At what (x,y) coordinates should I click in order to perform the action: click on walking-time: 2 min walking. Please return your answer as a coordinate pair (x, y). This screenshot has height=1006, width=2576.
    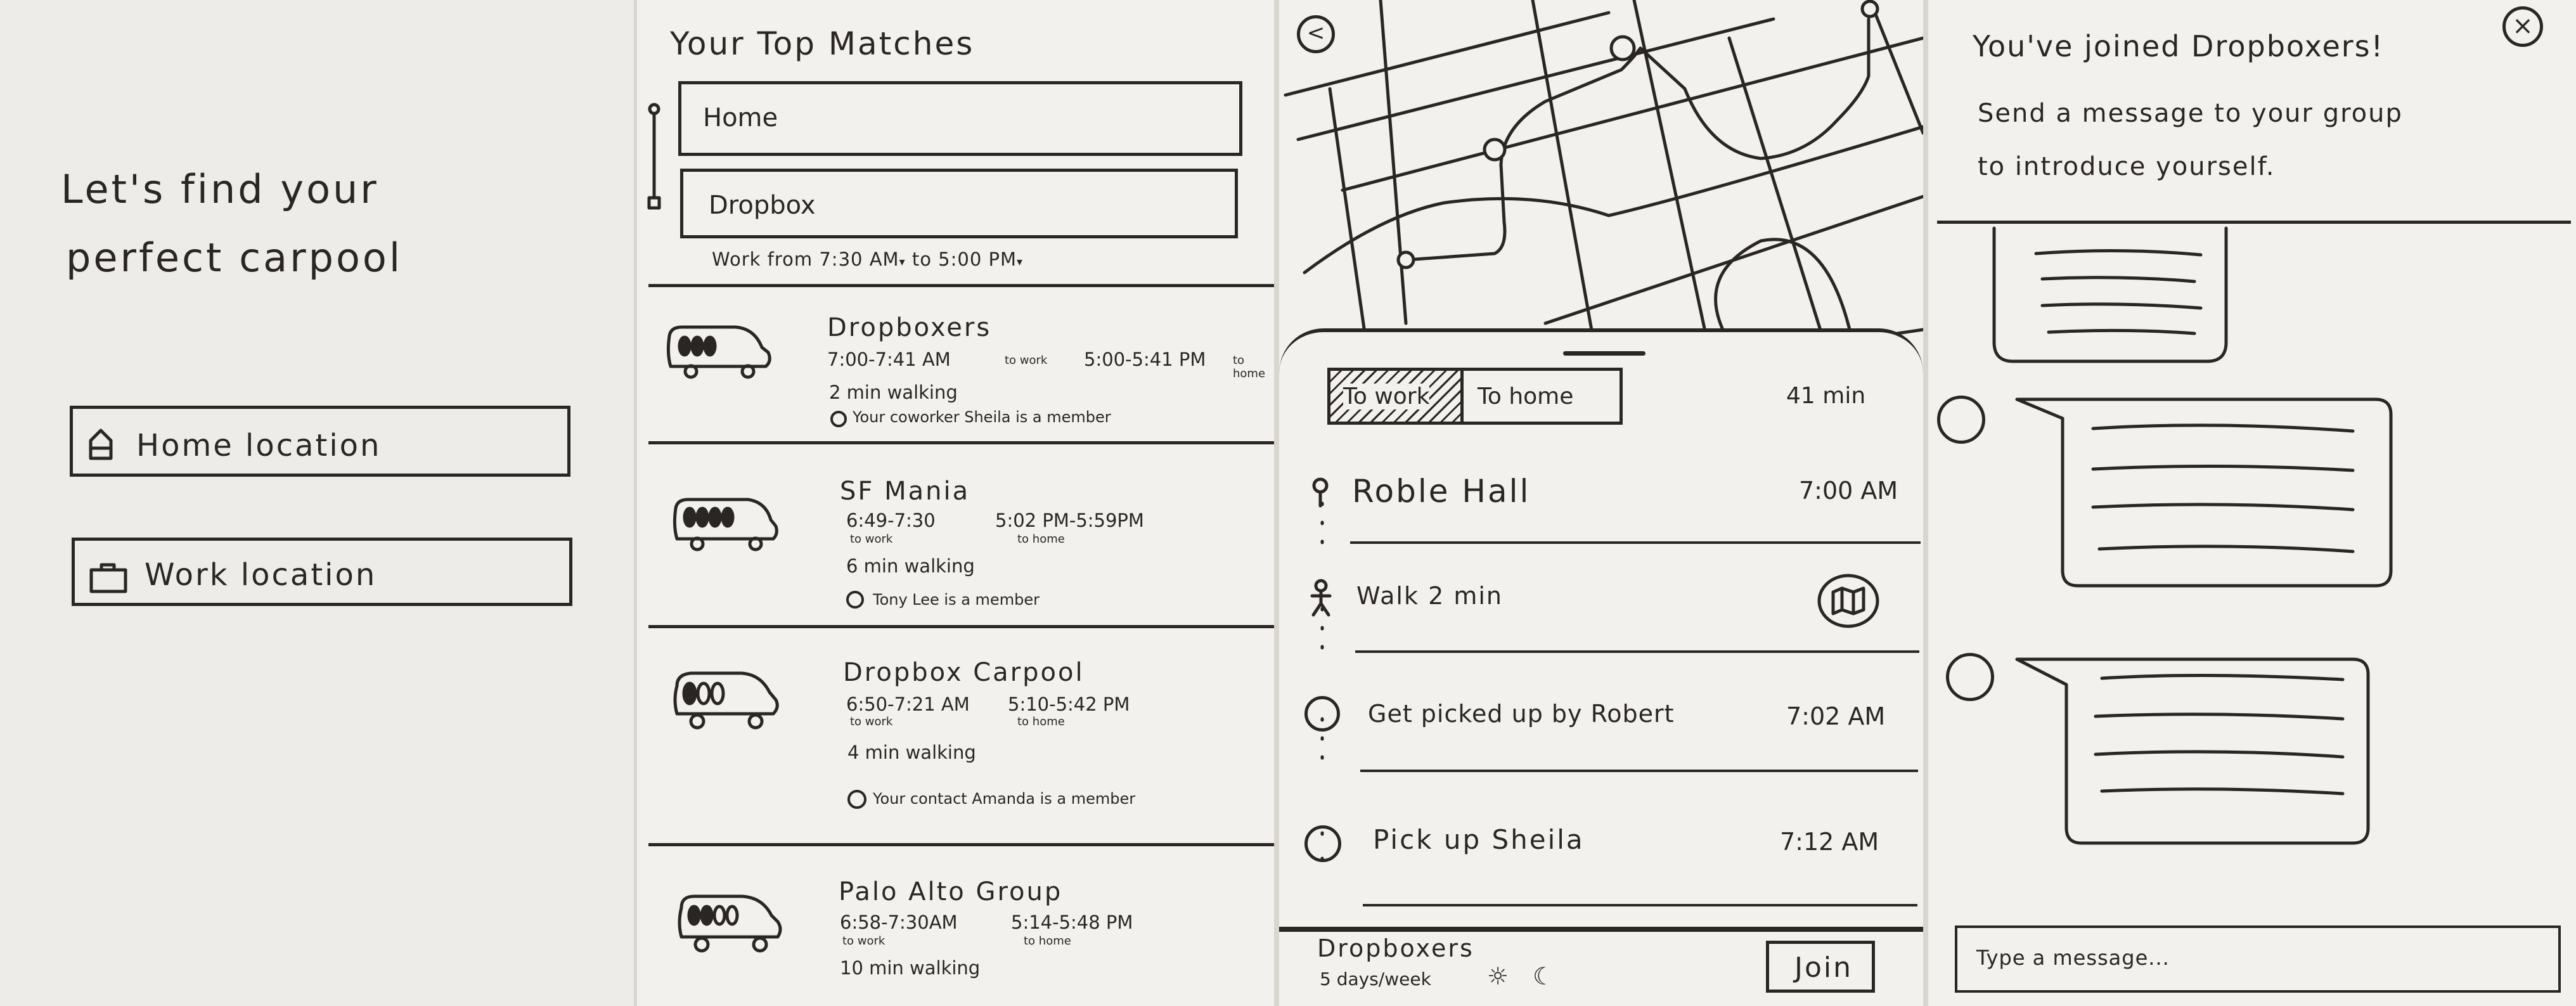
    Looking at the image, I should click on (893, 393).